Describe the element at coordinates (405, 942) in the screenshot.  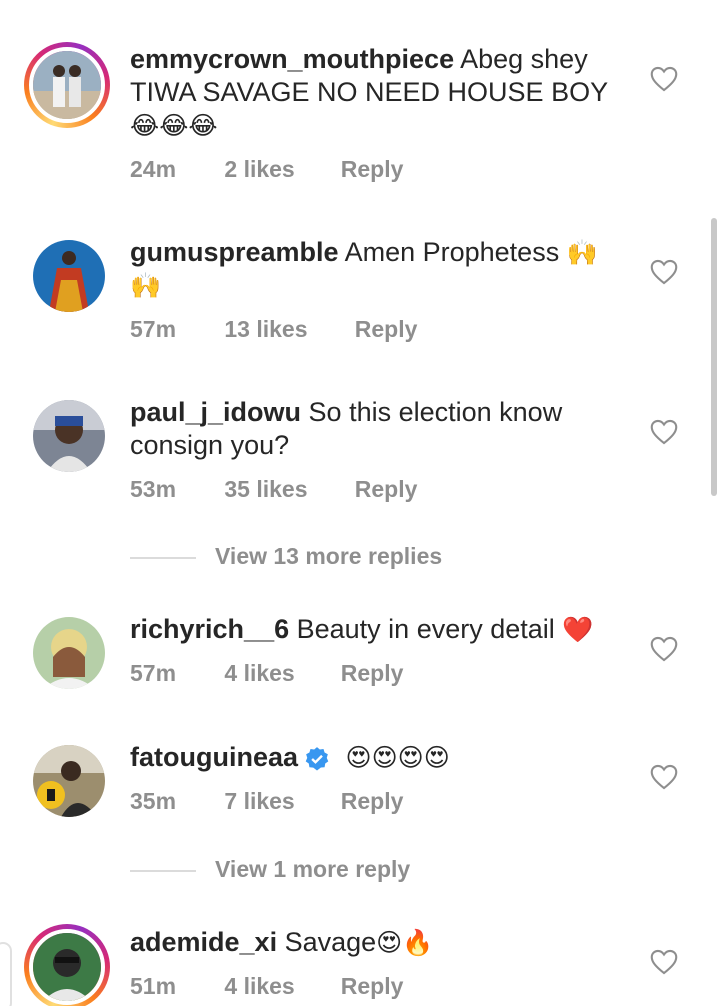
I see `comment-emoji: 😍🔥` at that location.